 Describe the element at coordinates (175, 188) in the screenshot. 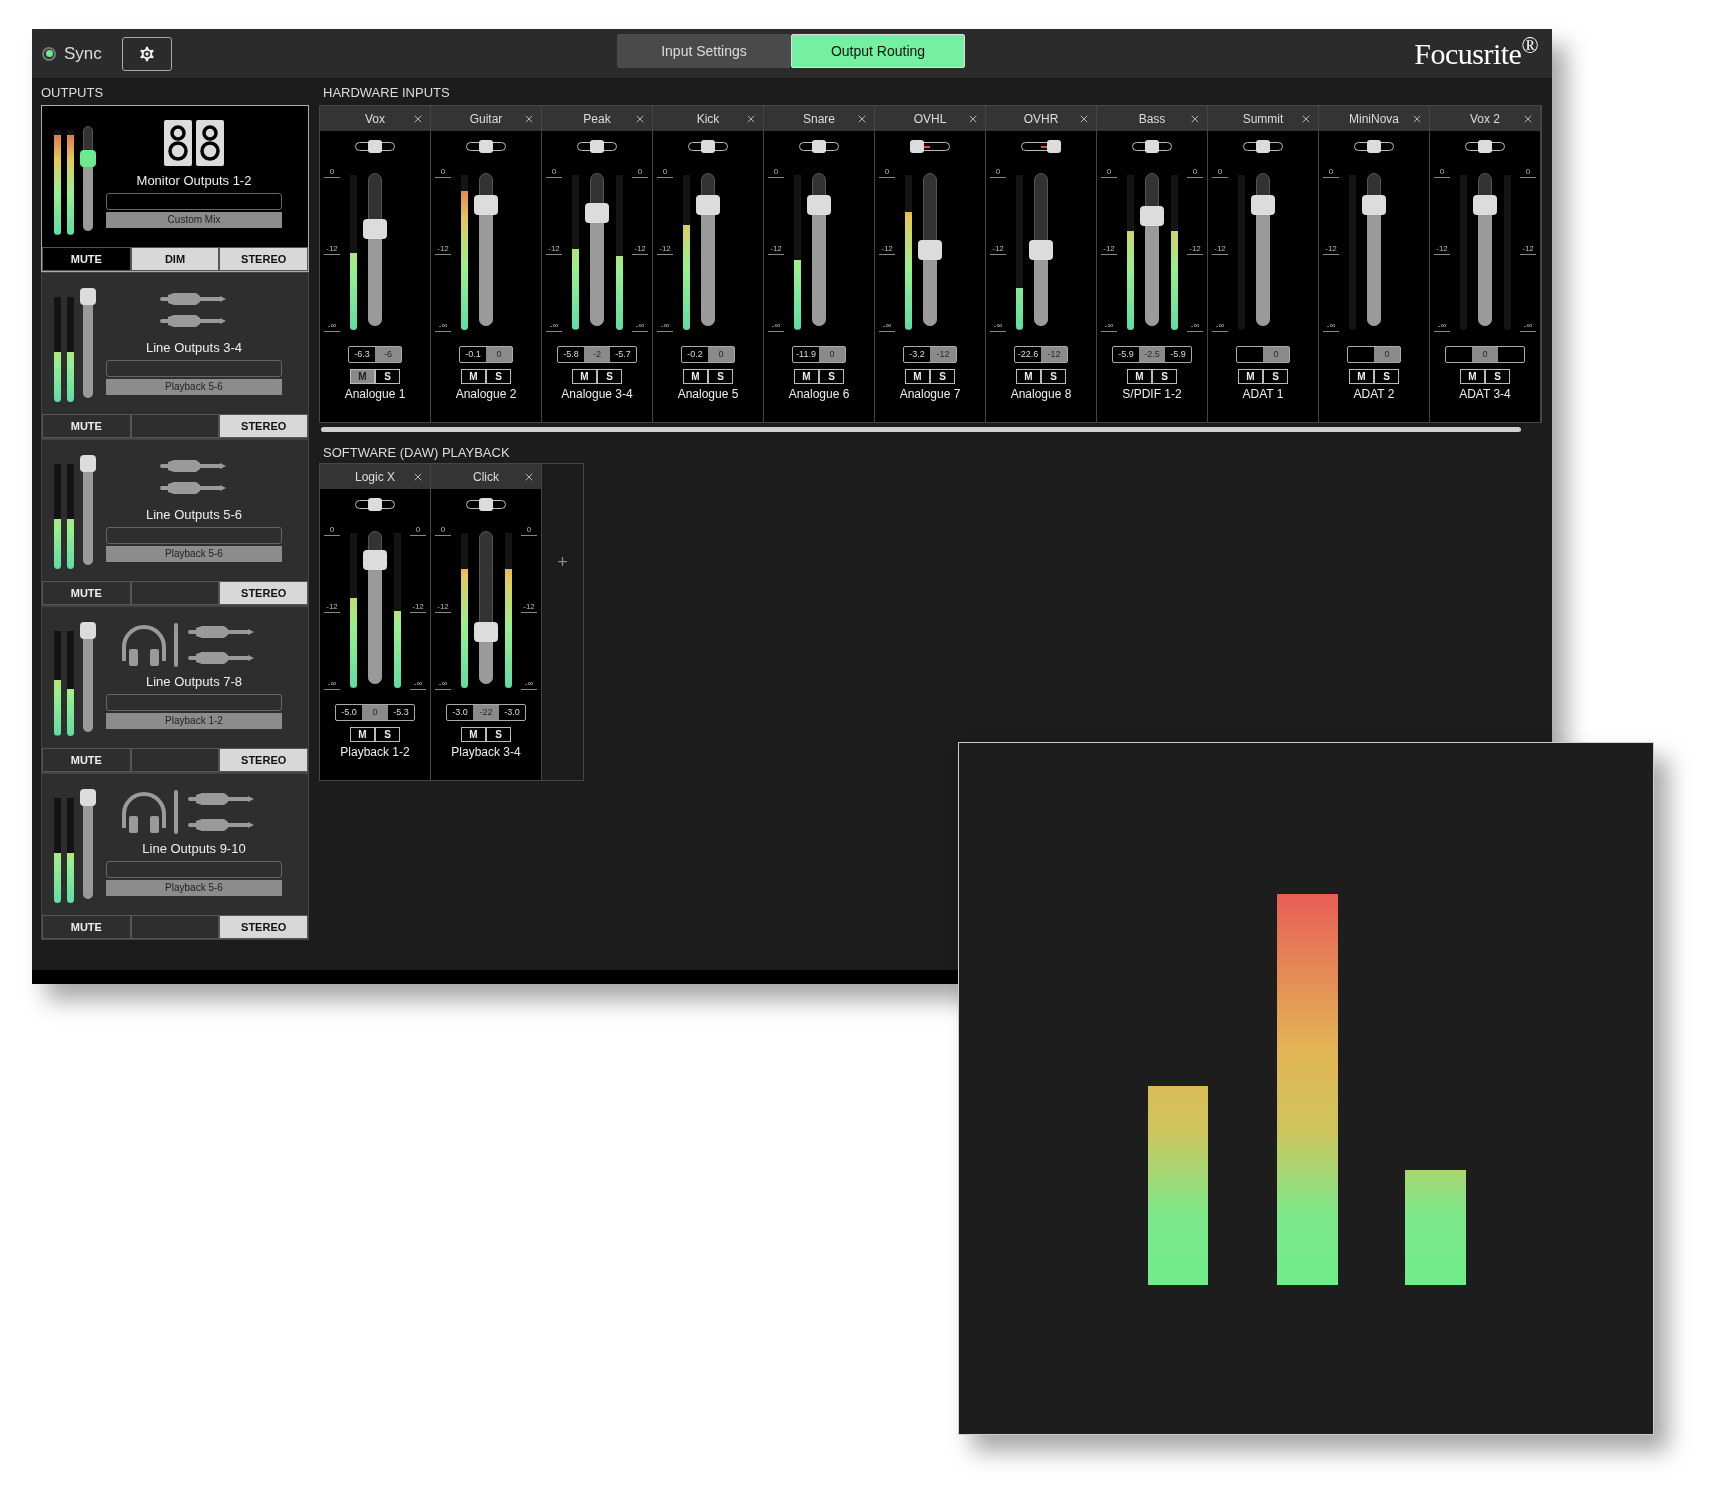

I see `output-card: Monitor Outputs 1-2 Custom Mix MUTE DIM STEREO` at that location.